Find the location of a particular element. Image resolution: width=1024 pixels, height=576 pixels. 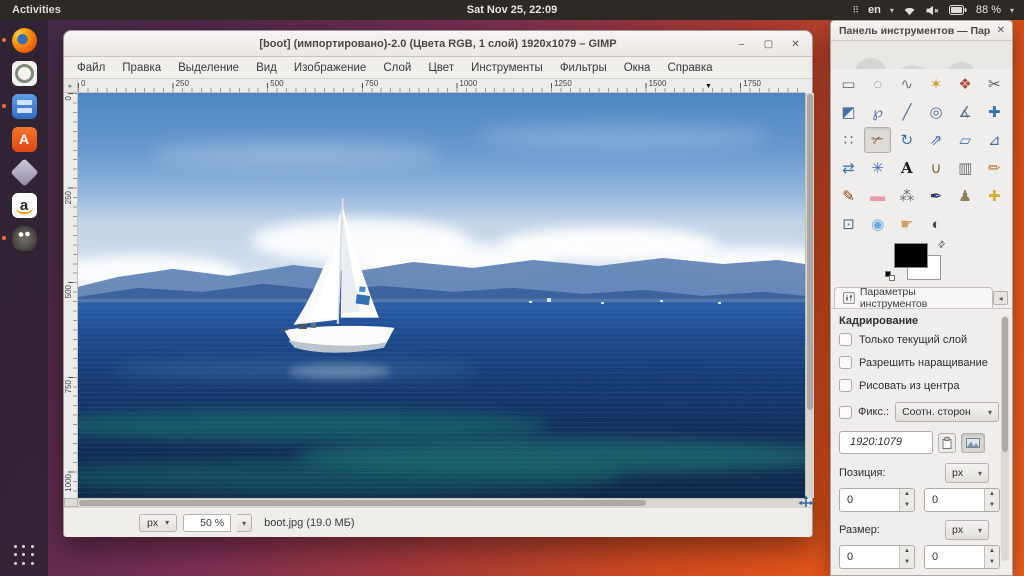

color-swatches: ⇄ is located at coordinates (918, 261).